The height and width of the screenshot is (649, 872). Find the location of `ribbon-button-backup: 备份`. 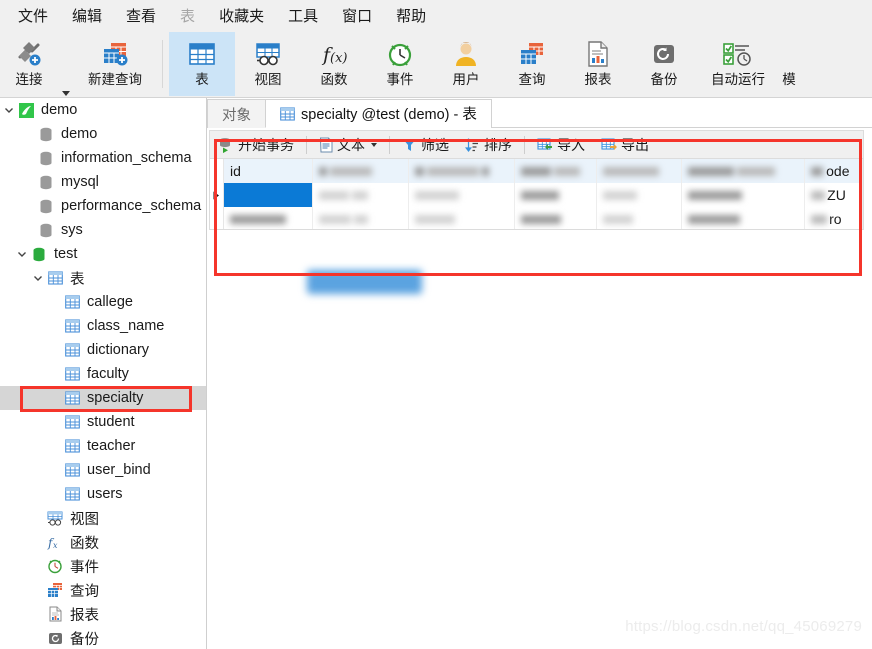

ribbon-button-backup: 备份 is located at coordinates (664, 64).